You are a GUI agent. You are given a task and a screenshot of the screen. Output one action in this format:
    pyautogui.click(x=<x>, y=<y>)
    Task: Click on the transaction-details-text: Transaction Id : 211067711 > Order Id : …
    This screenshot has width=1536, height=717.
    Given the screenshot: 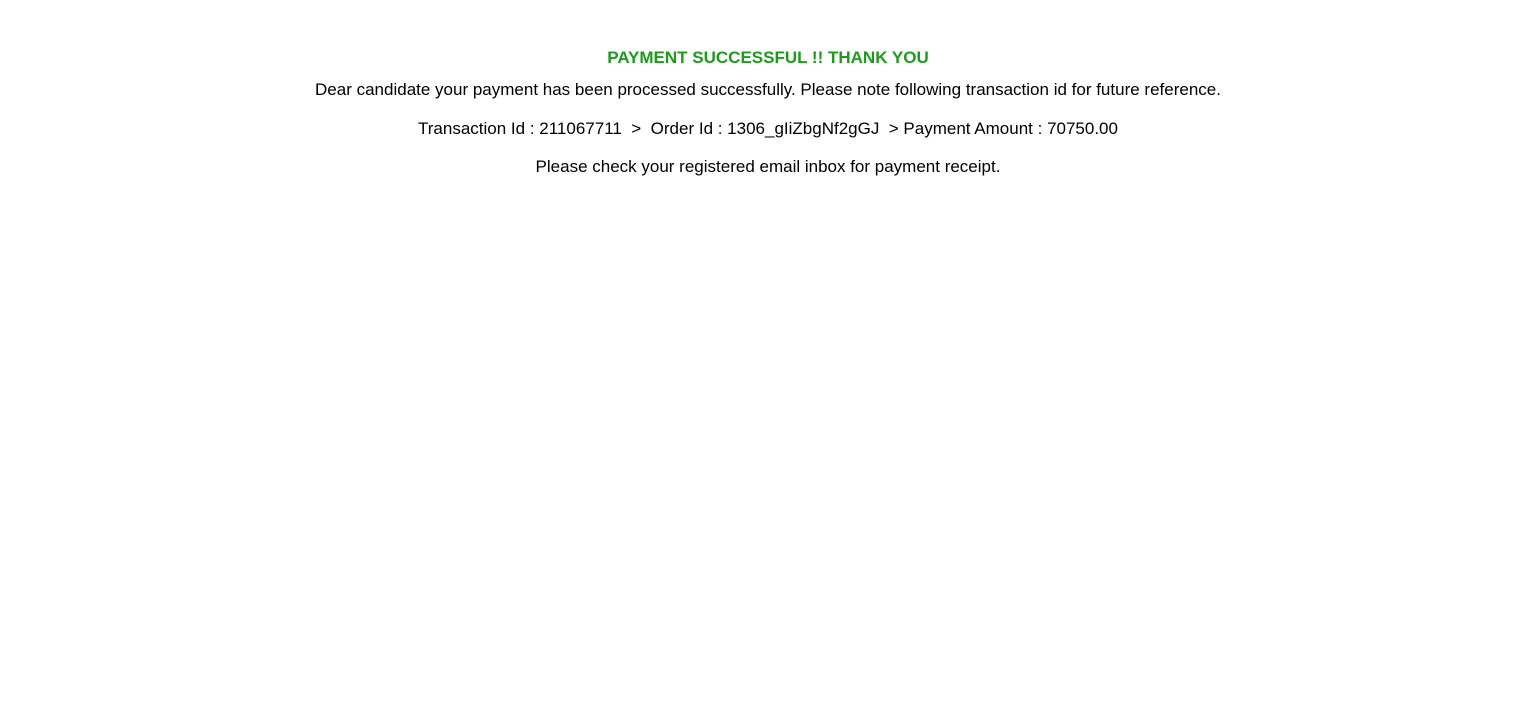 What is the action you would take?
    pyautogui.click(x=768, y=128)
    